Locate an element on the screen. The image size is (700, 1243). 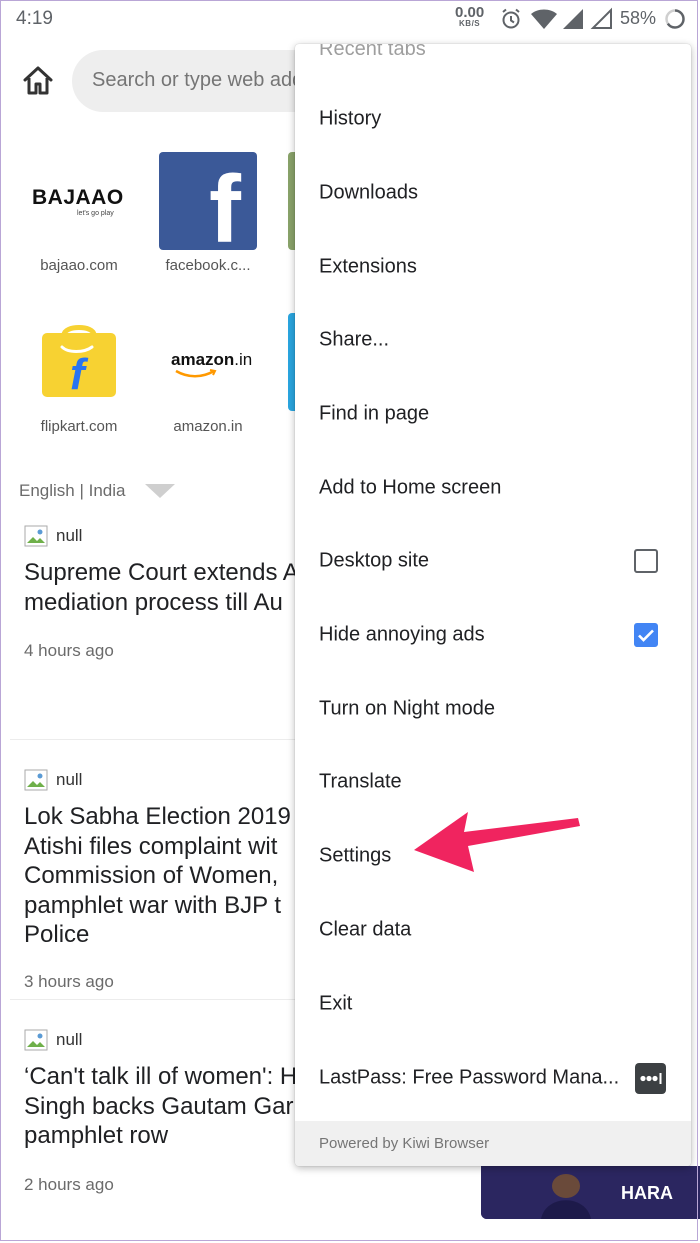
news-thumbnail-image: HARA is located at coordinates (590, 1192).